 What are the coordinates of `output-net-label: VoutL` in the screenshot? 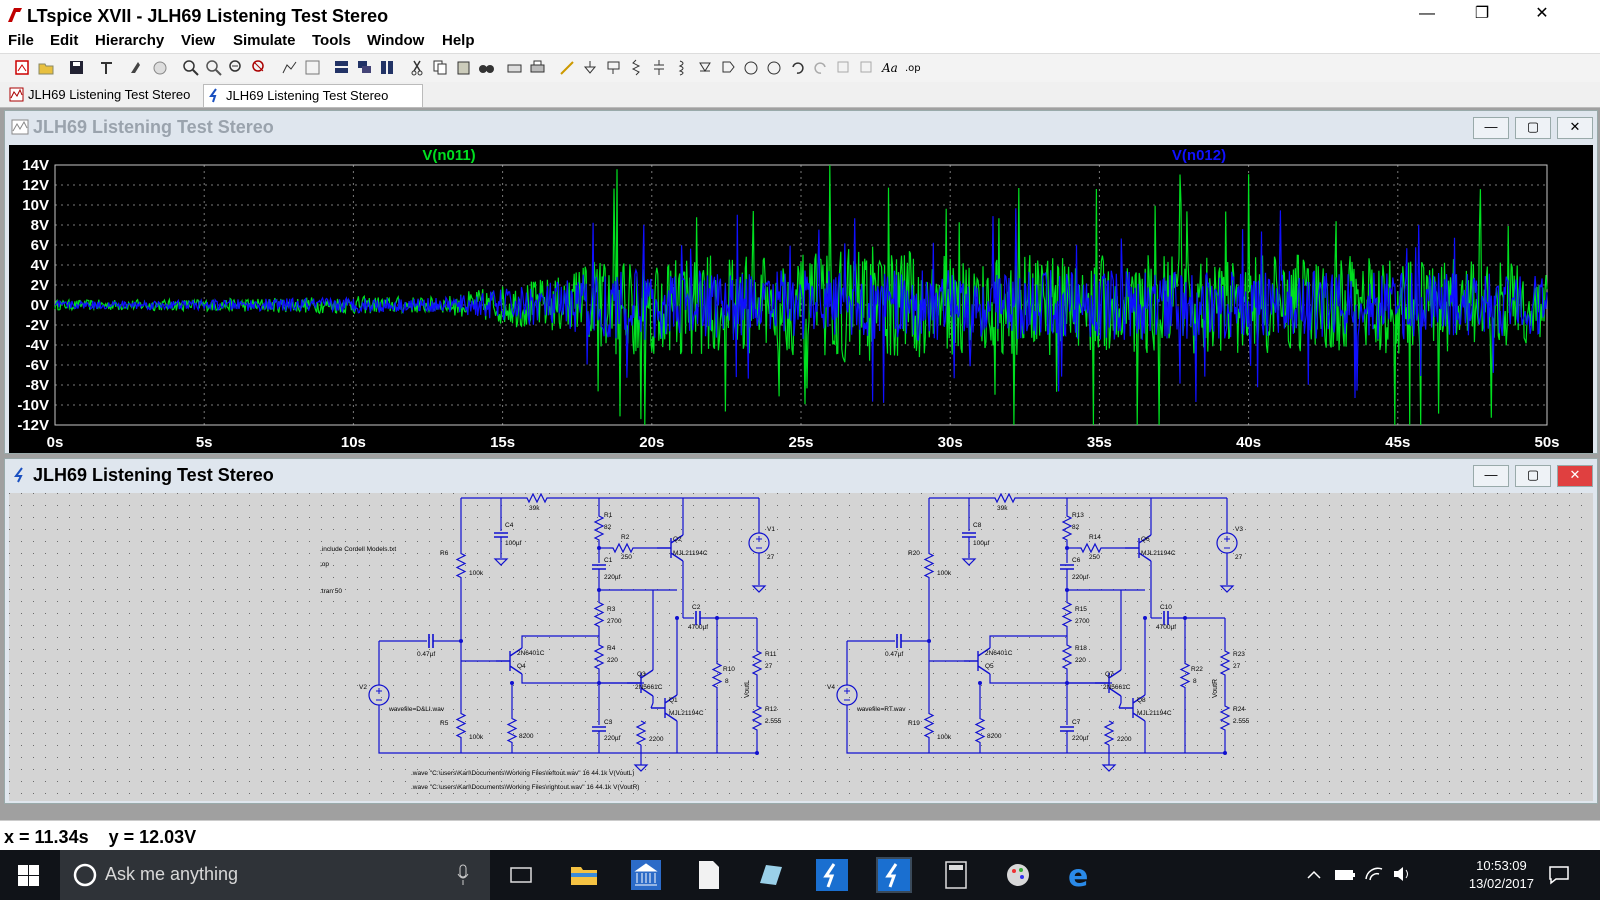 It's located at (747, 689).